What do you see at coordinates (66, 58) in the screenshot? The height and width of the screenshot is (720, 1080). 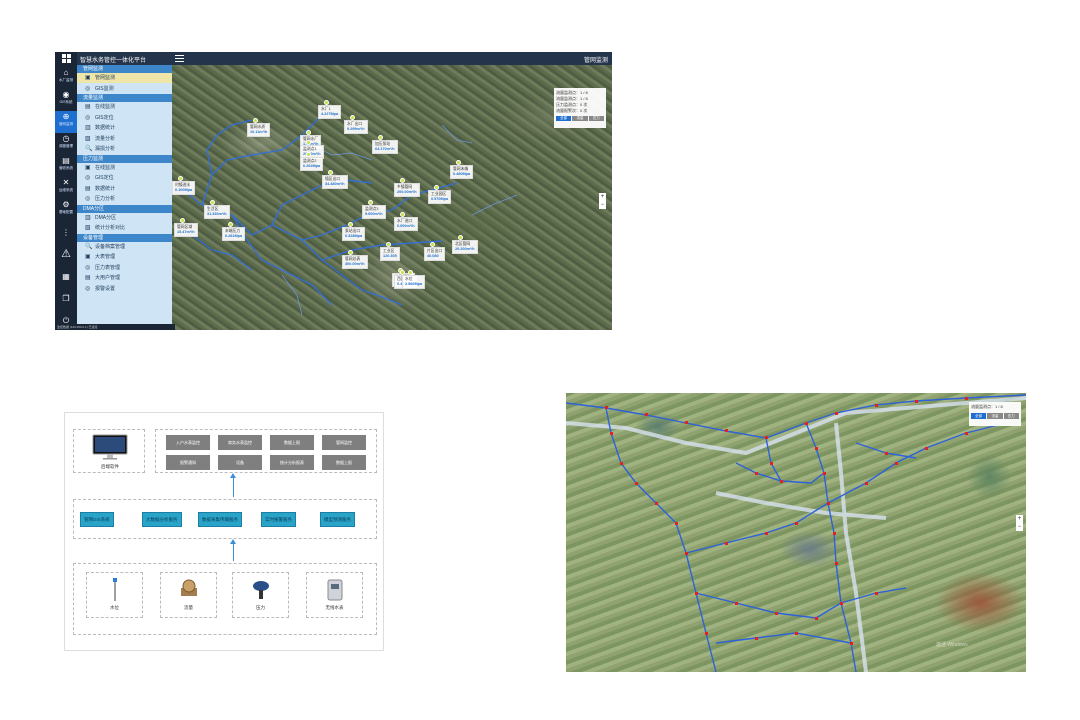 I see `app-logo-icon` at bounding box center [66, 58].